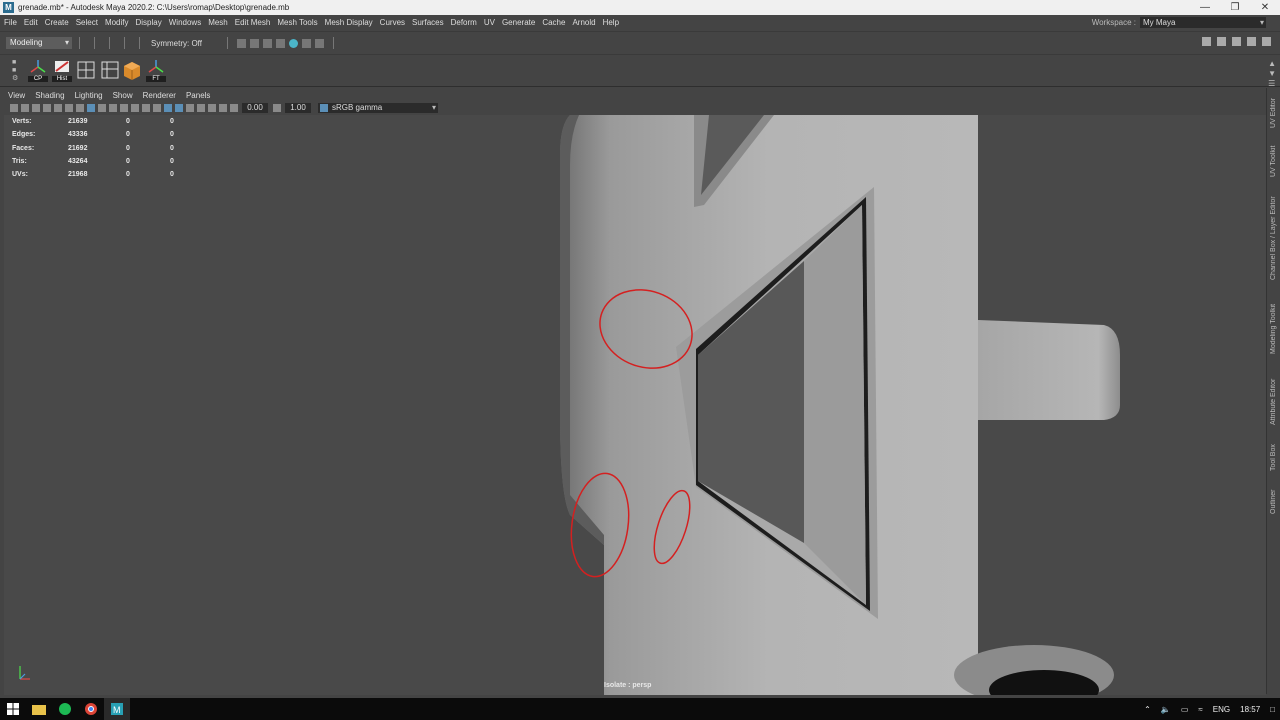  What do you see at coordinates (255, 108) in the screenshot?
I see `exposure-field: 0.00` at bounding box center [255, 108].